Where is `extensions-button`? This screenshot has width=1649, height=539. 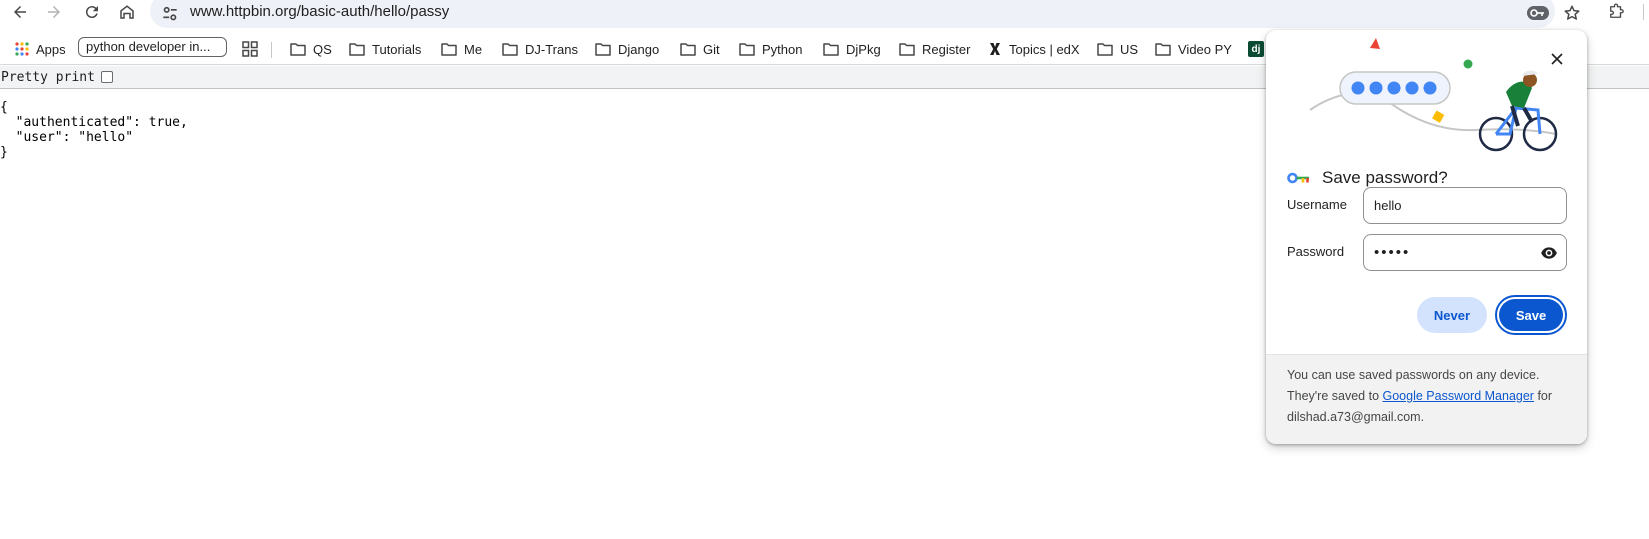 extensions-button is located at coordinates (1616, 12).